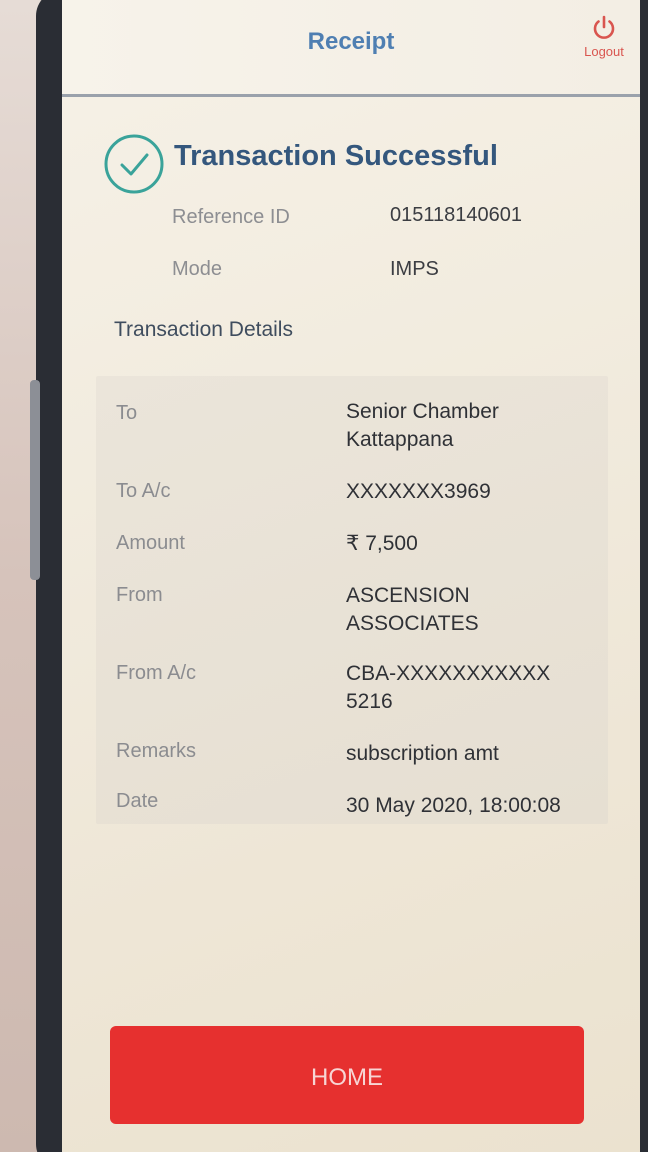 The width and height of the screenshot is (648, 1152). Describe the element at coordinates (336, 156) in the screenshot. I see `success-title: Transaction Successful` at that location.